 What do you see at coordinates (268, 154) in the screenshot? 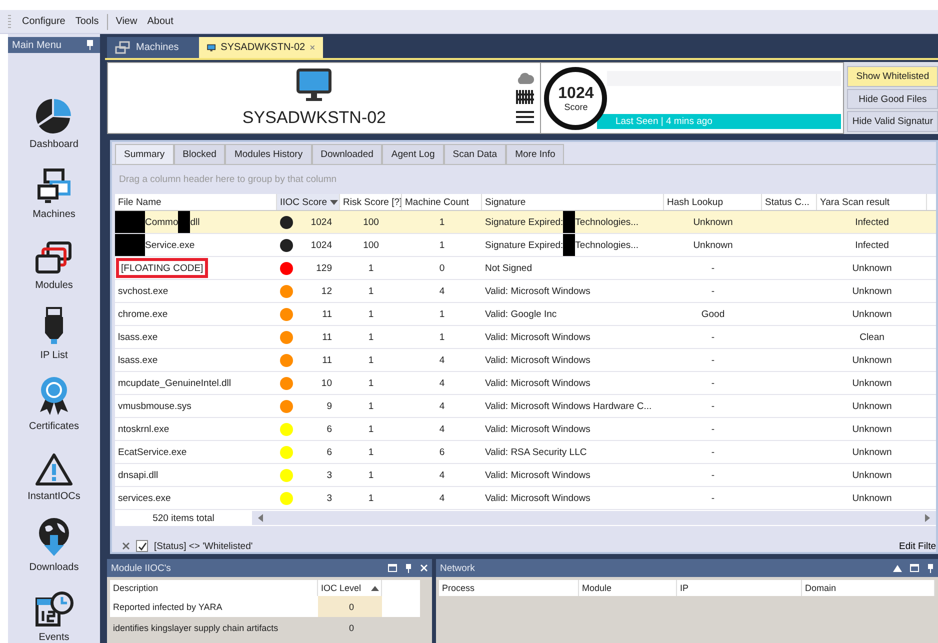
I see `tab: Modules History` at bounding box center [268, 154].